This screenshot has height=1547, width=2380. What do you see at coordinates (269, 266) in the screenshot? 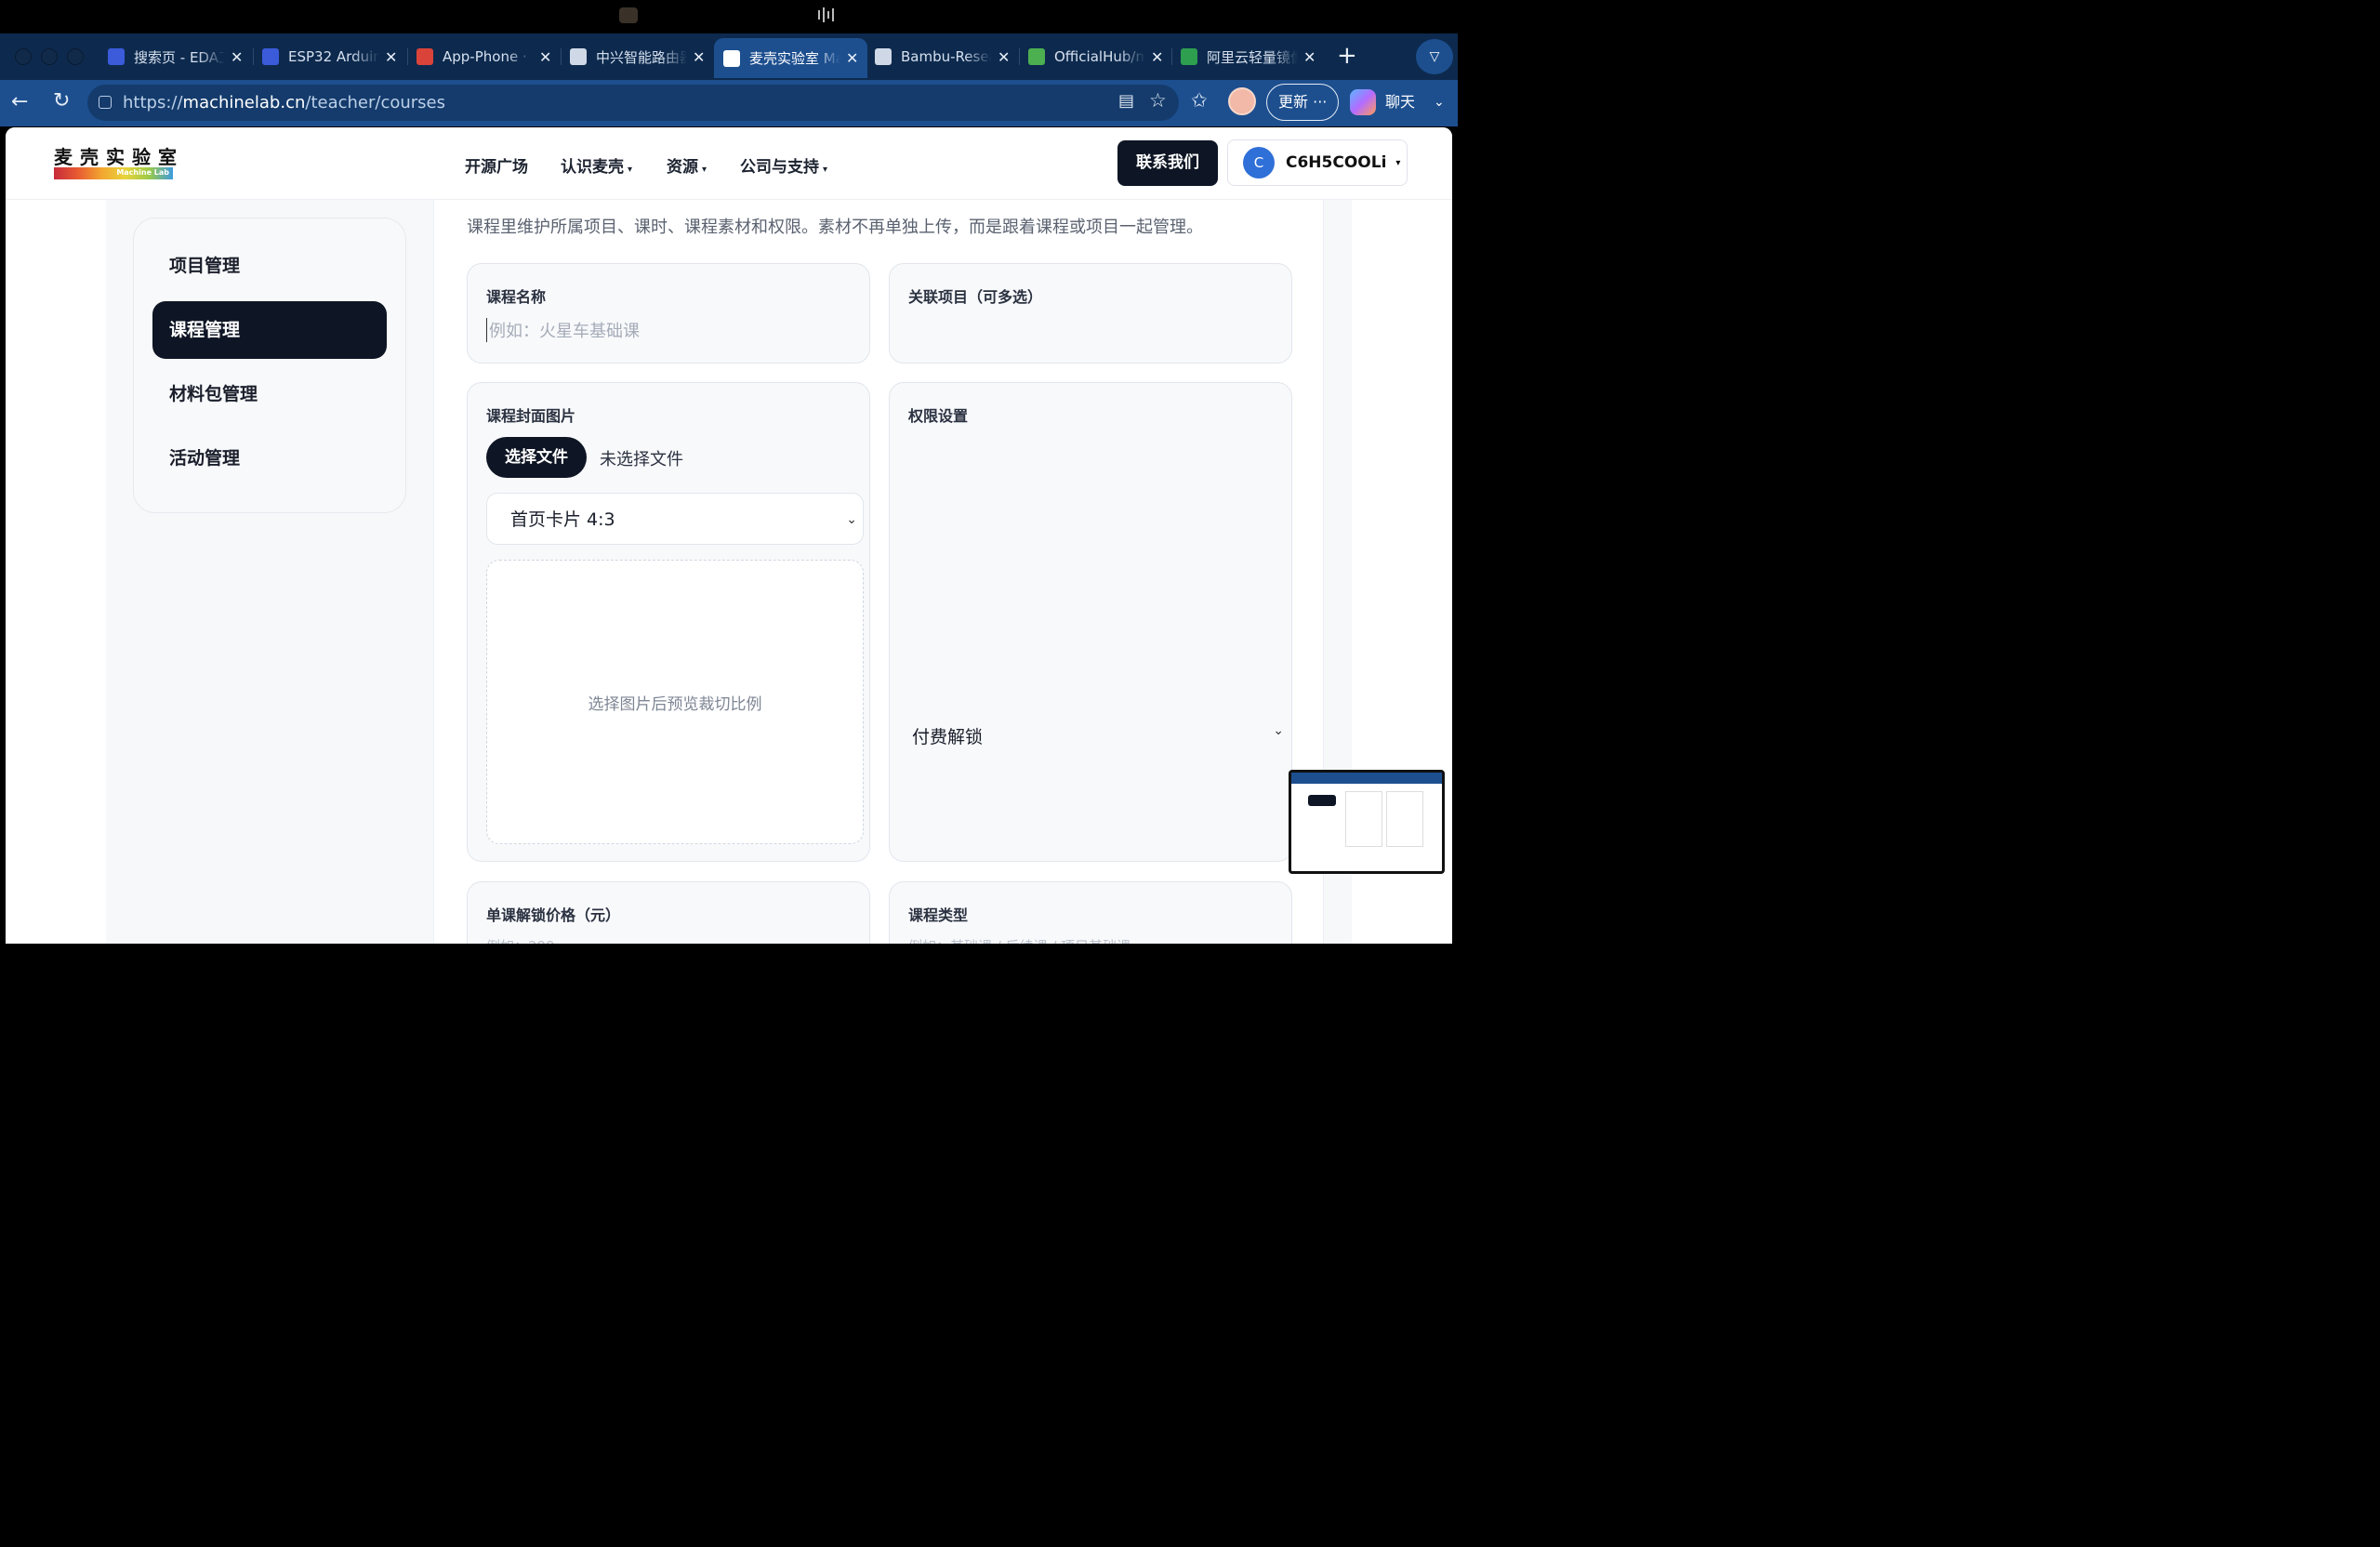
I see `sidebar-item-projects: 项目管理` at bounding box center [269, 266].